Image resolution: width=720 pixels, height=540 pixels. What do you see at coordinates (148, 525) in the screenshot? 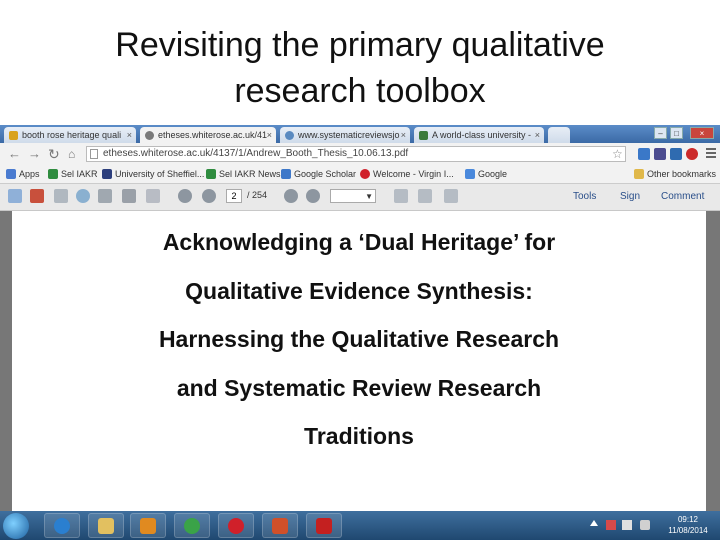
I see `taskbar-media` at bounding box center [148, 525].